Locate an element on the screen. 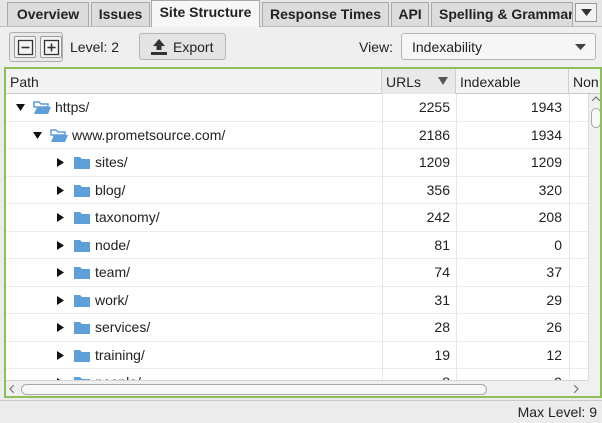 This screenshot has height=423, width=602. path-cell: team/ is located at coordinates (113, 272).